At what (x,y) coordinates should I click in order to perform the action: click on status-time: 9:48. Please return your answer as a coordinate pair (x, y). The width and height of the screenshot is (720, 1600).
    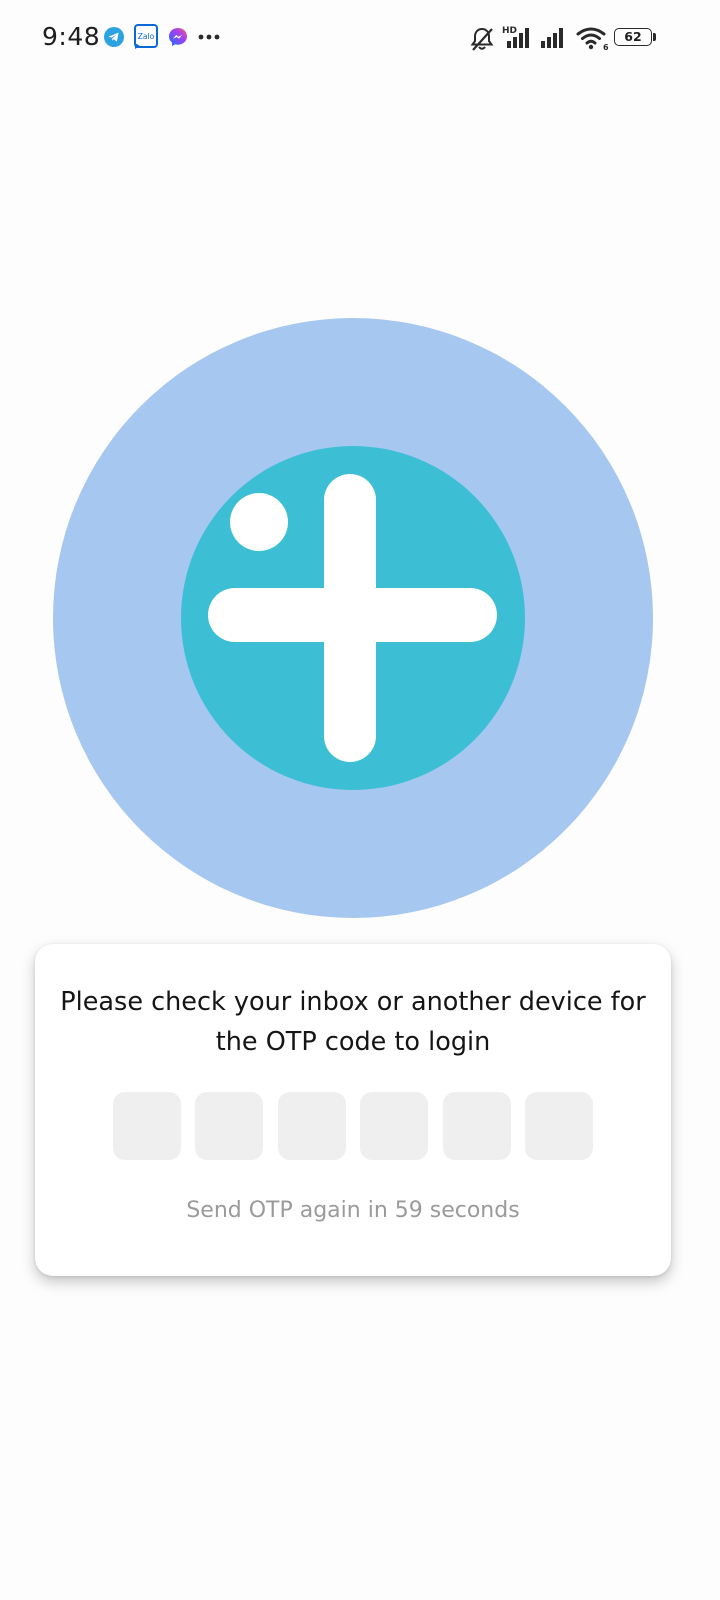
    Looking at the image, I should click on (71, 36).